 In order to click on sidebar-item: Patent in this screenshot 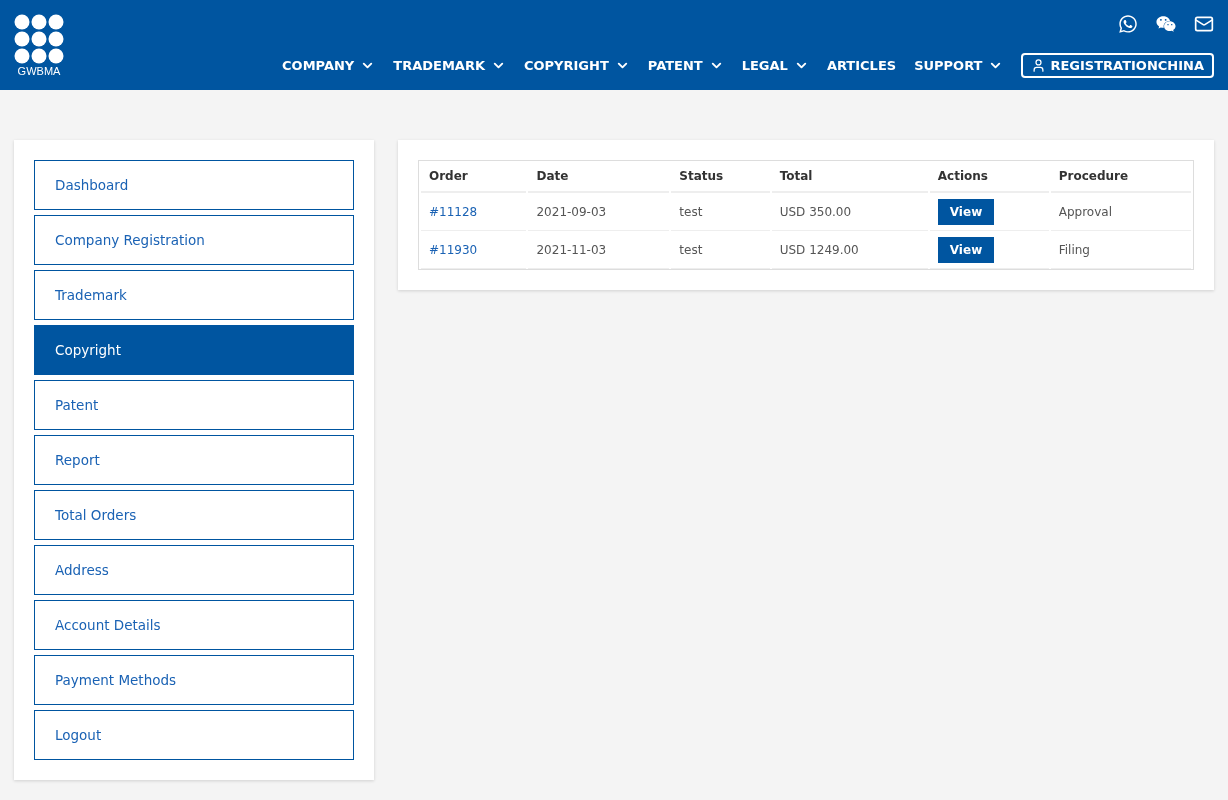, I will do `click(194, 405)`.